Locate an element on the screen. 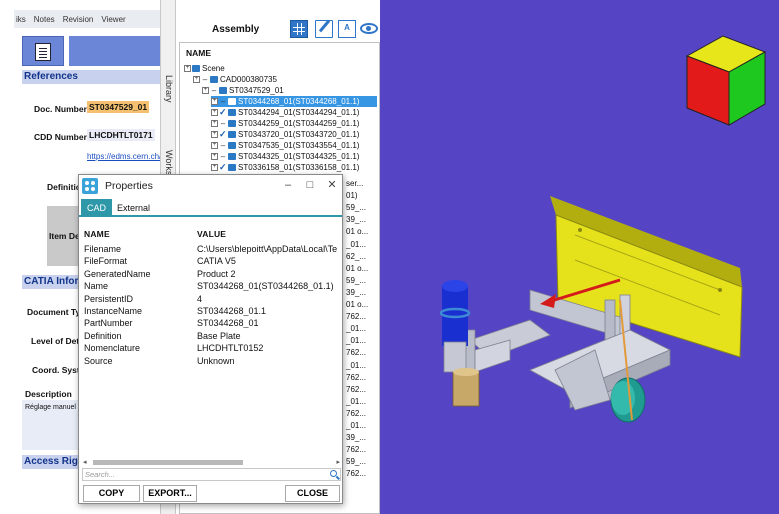  scroll-left-icon: ◂ is located at coordinates (85, 462).